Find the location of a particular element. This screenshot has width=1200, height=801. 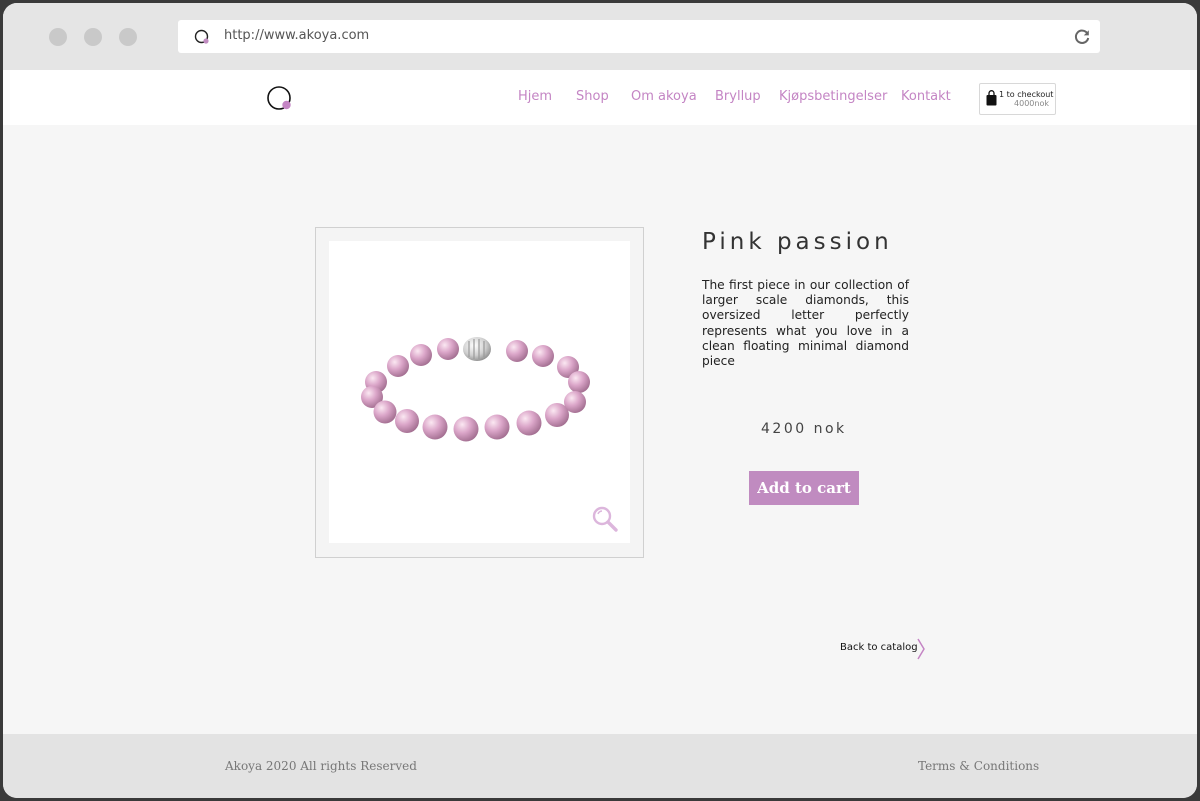

product-title: Pink passion is located at coordinates (797, 242).